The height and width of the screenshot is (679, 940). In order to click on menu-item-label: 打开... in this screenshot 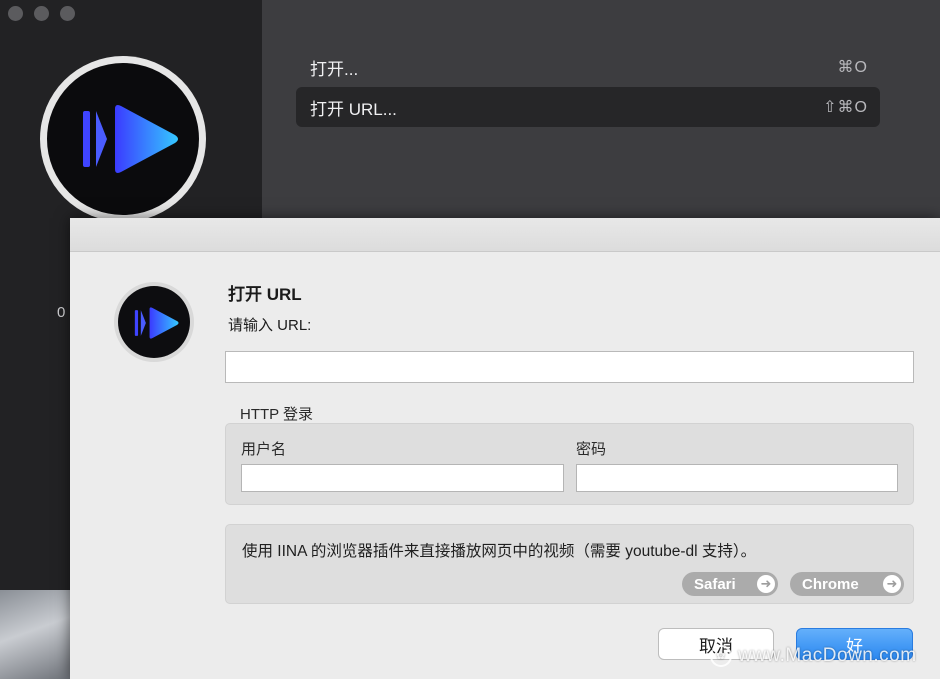, I will do `click(334, 69)`.